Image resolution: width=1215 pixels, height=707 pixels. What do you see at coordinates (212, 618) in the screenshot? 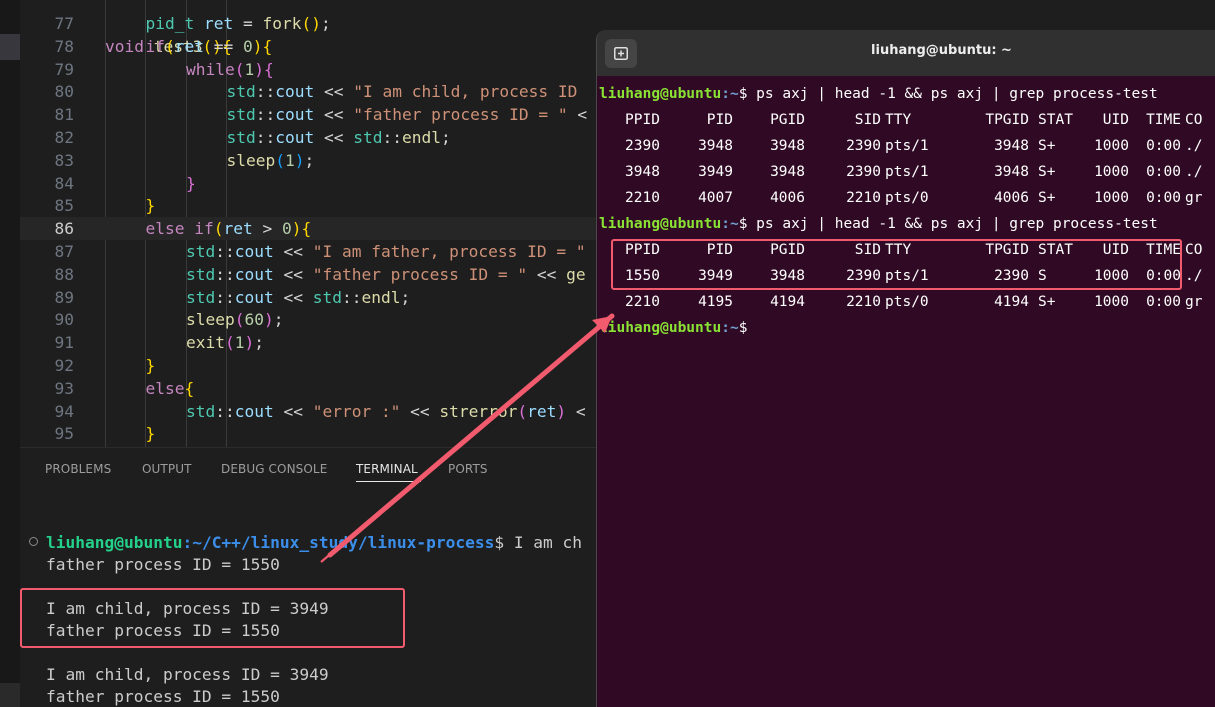
I see `highlight-box-child-output` at bounding box center [212, 618].